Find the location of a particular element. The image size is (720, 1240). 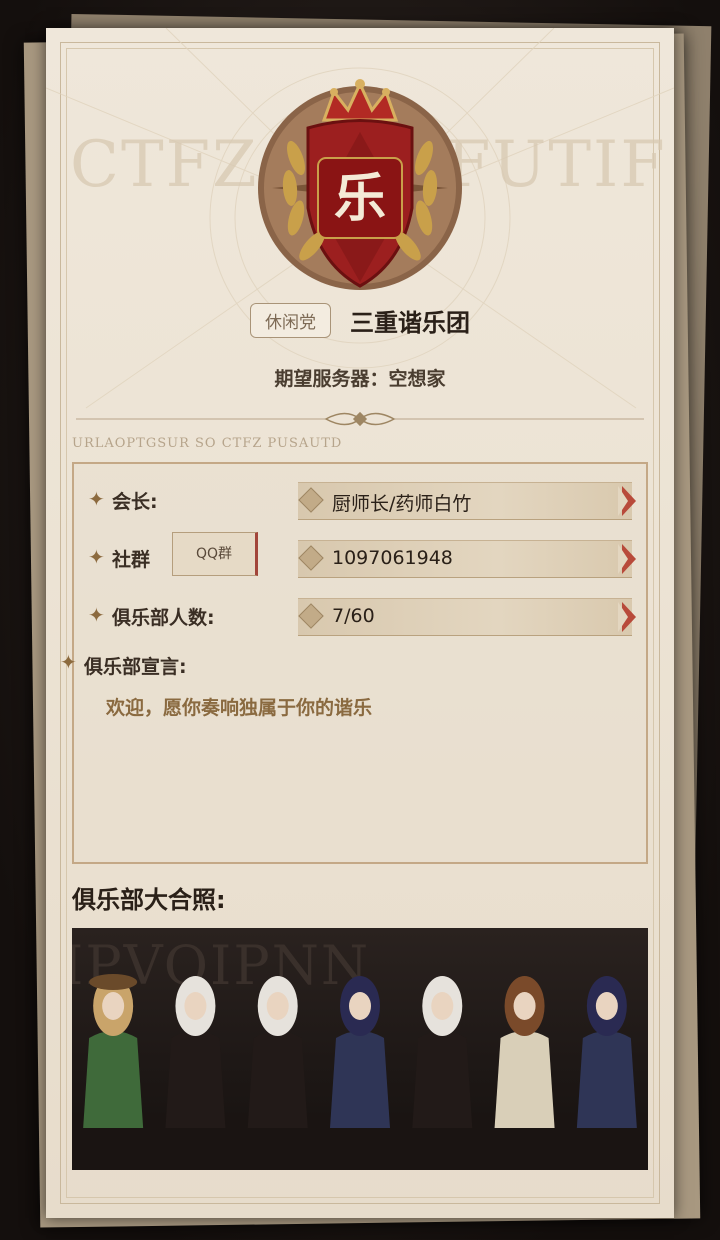

character-lineup is located at coordinates (360, 1051).